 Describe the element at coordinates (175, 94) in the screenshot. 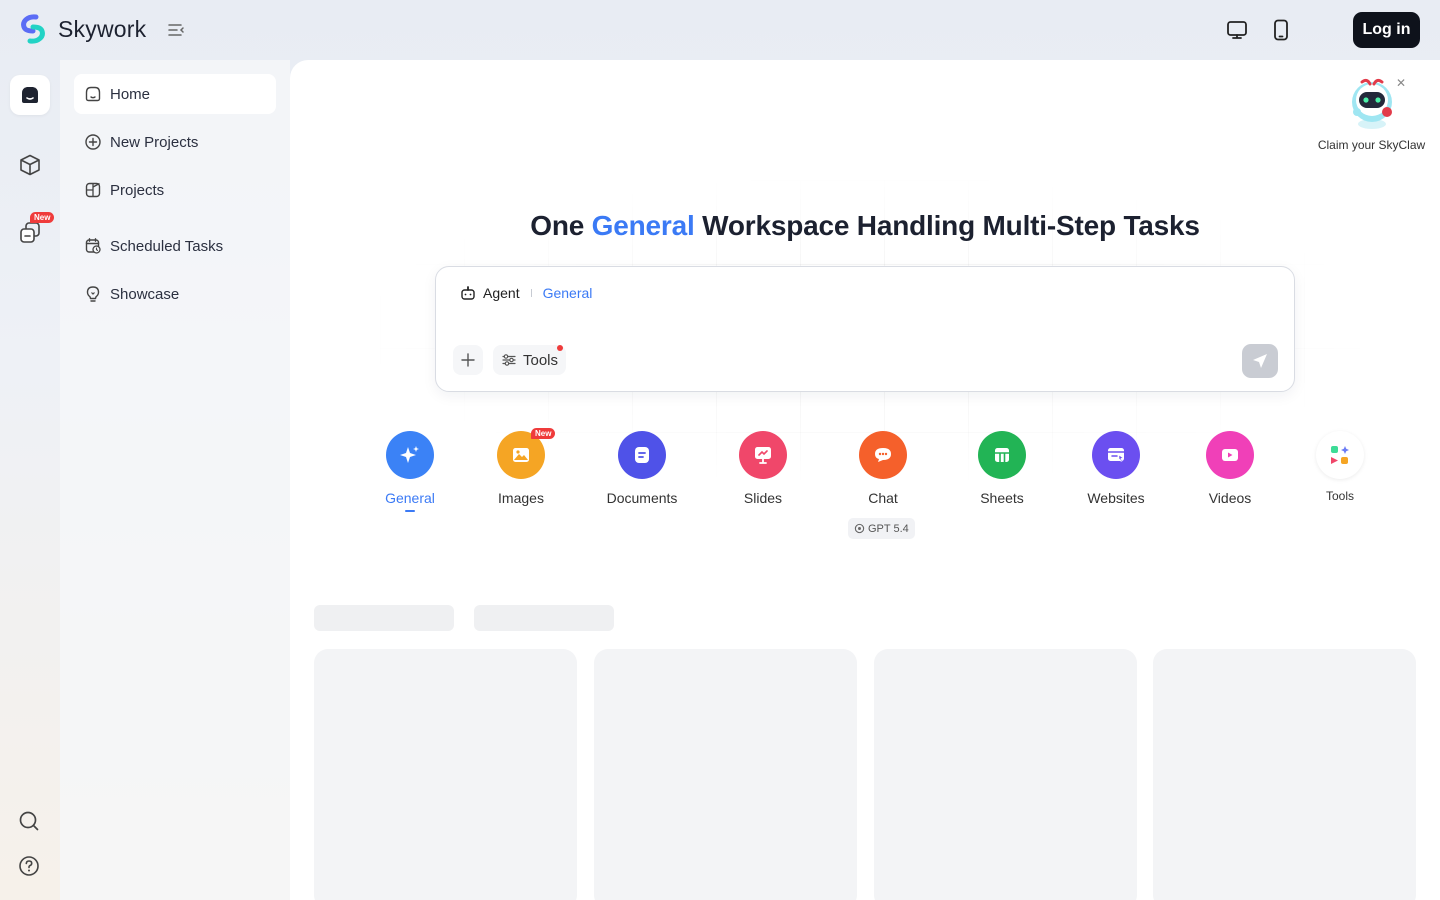

I see `sidebar-item-home: Home` at that location.